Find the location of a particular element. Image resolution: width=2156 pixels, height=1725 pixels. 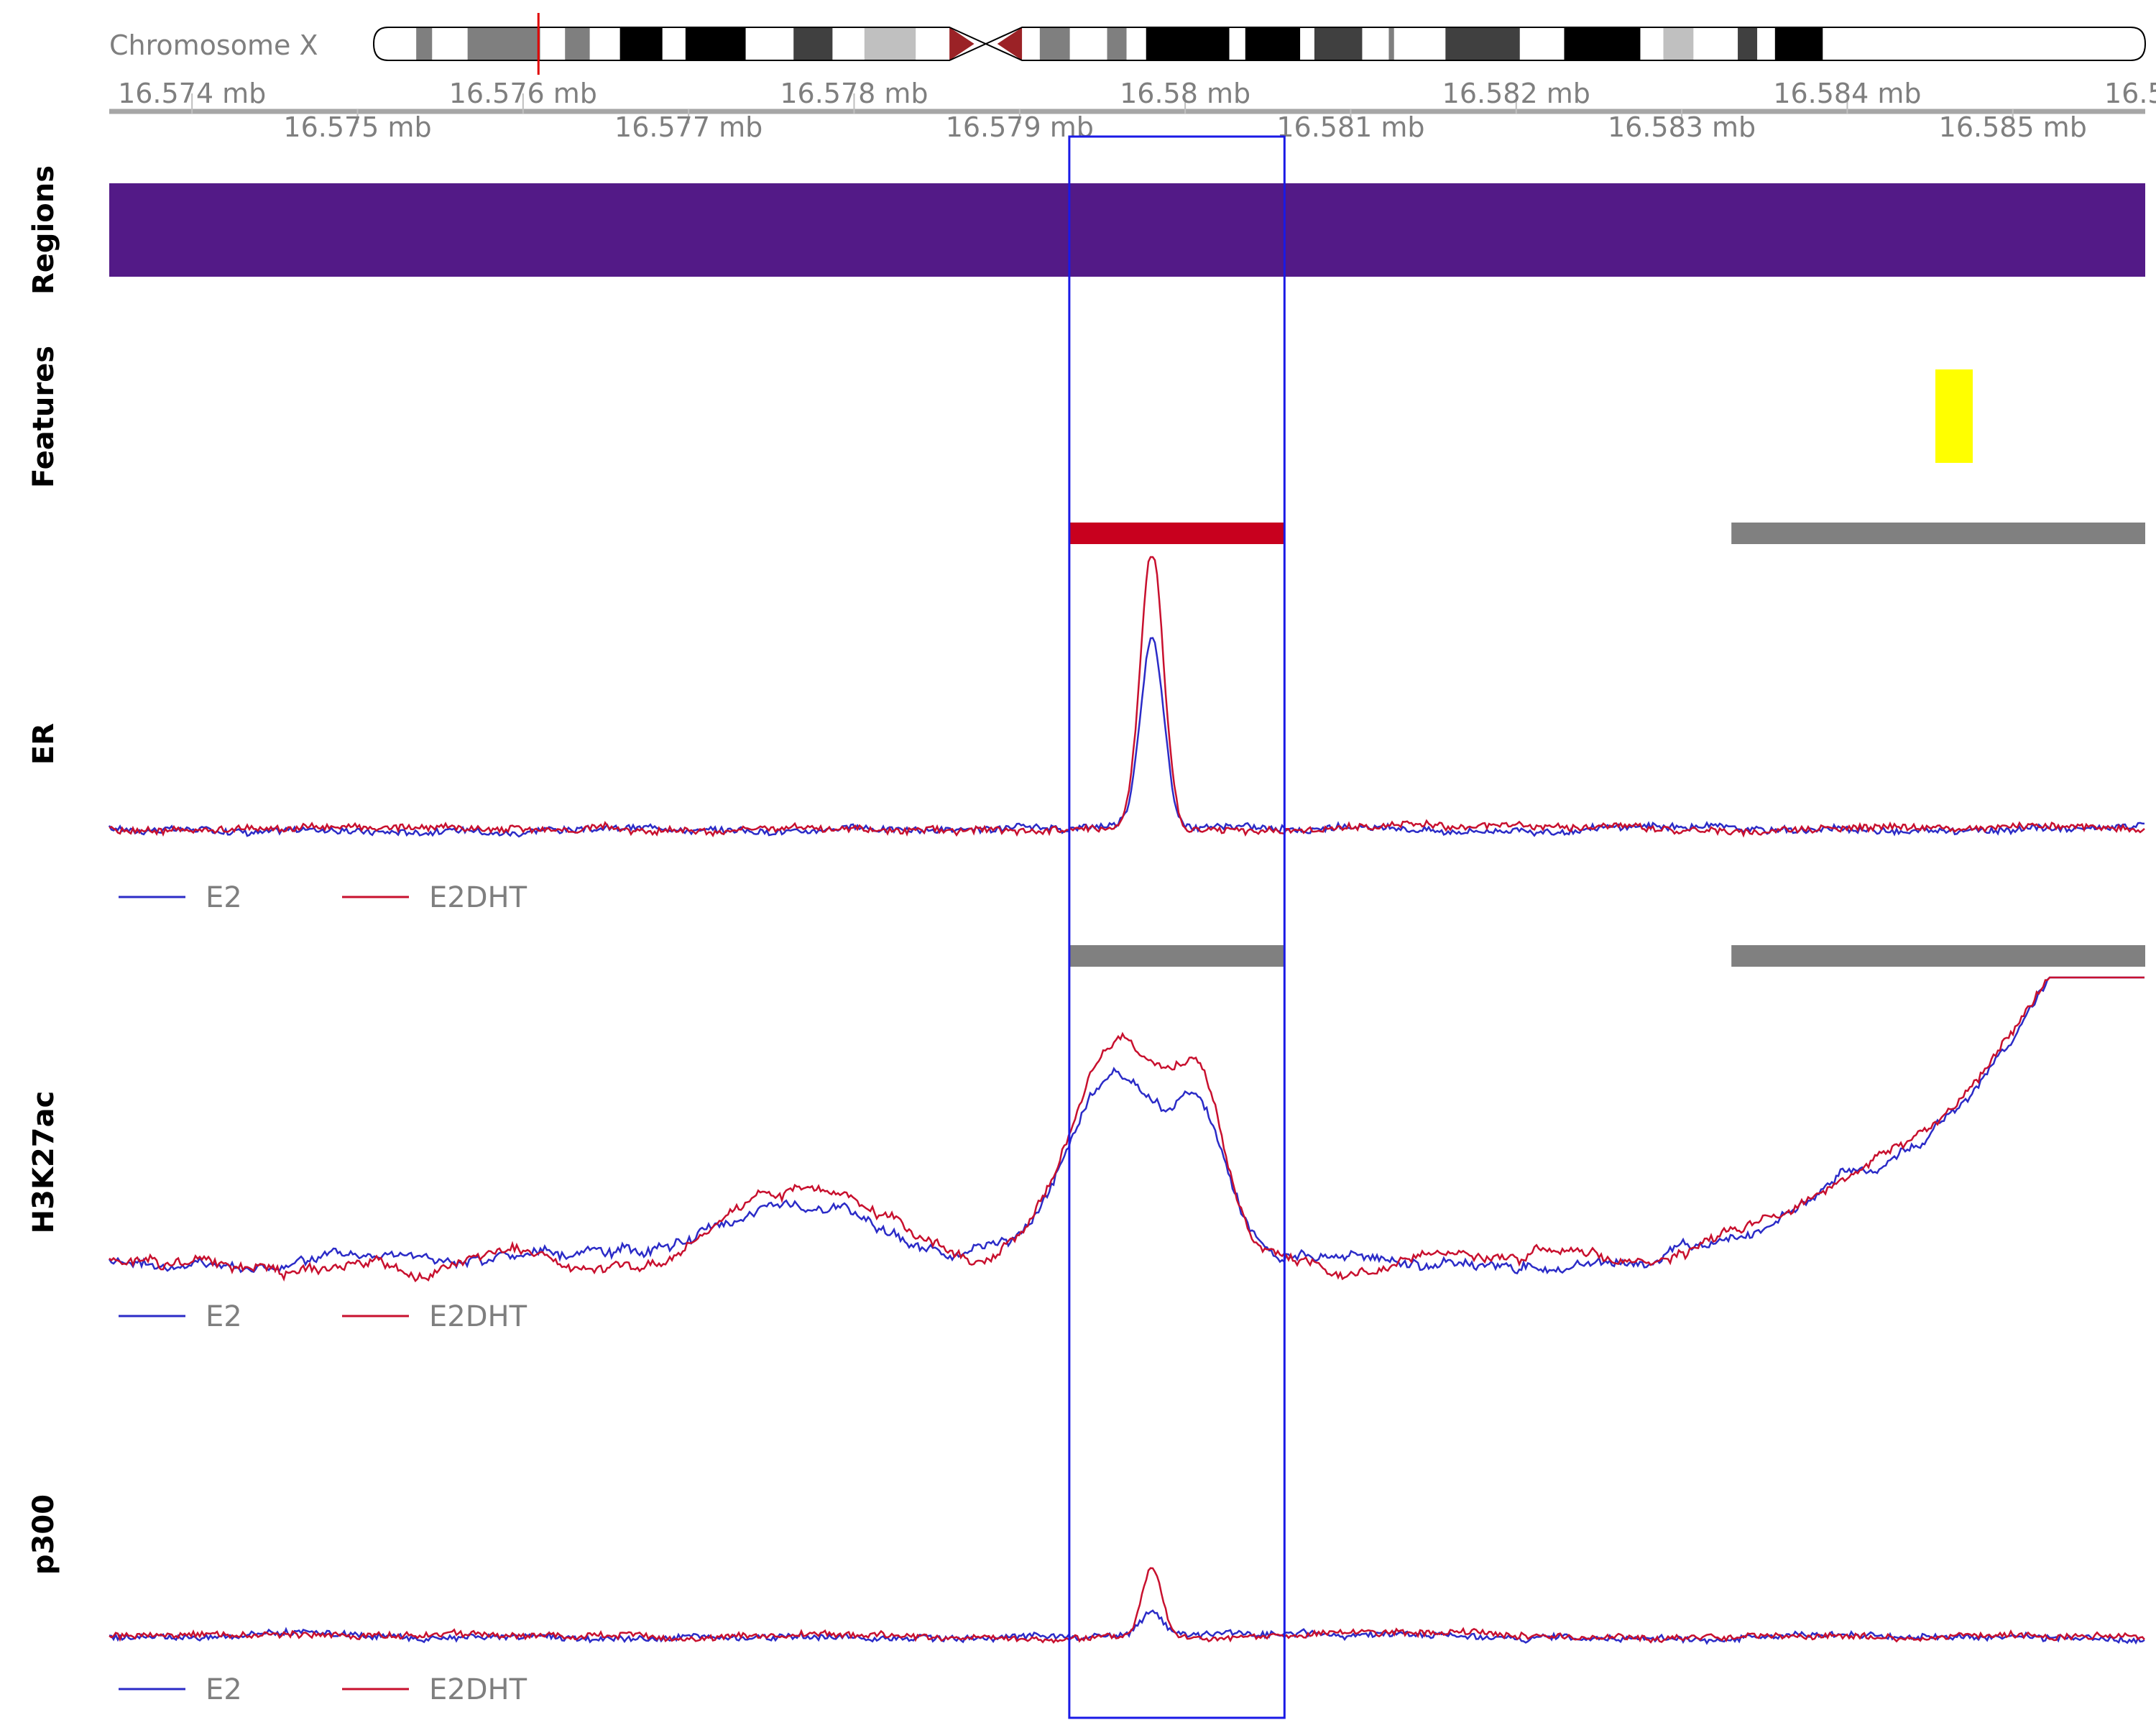

track-title-regions: Regions is located at coordinates (44, 230).